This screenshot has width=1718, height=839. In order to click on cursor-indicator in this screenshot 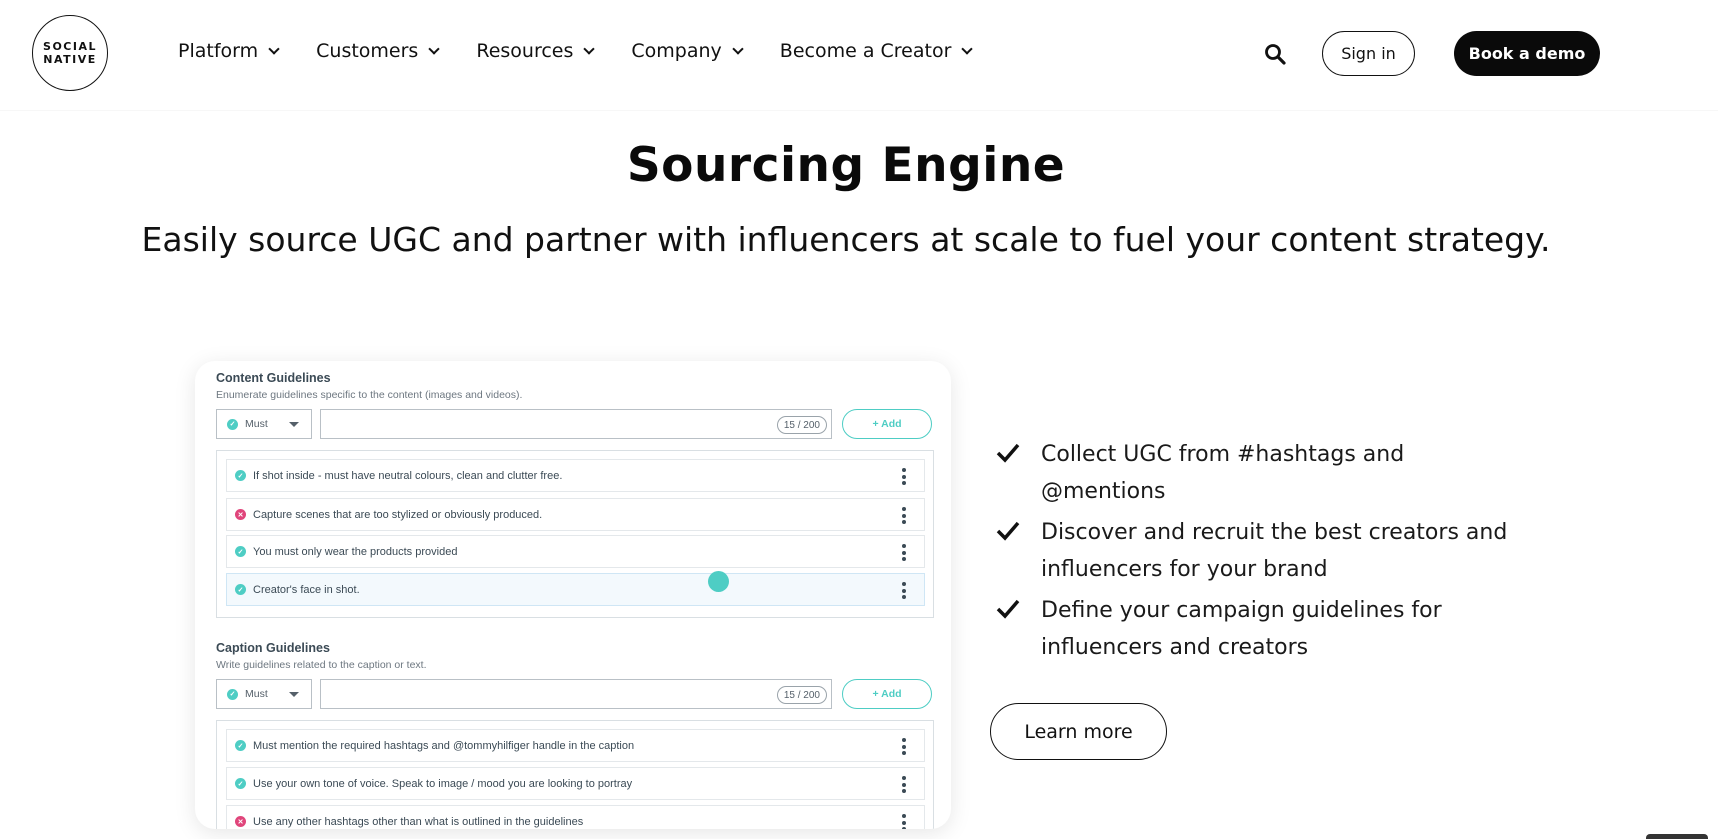, I will do `click(718, 581)`.